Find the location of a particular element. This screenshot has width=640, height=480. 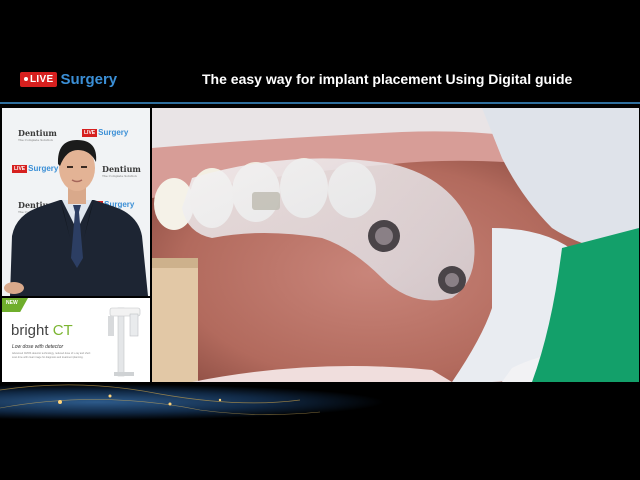

live-badge: LIVE is located at coordinates (39, 79).